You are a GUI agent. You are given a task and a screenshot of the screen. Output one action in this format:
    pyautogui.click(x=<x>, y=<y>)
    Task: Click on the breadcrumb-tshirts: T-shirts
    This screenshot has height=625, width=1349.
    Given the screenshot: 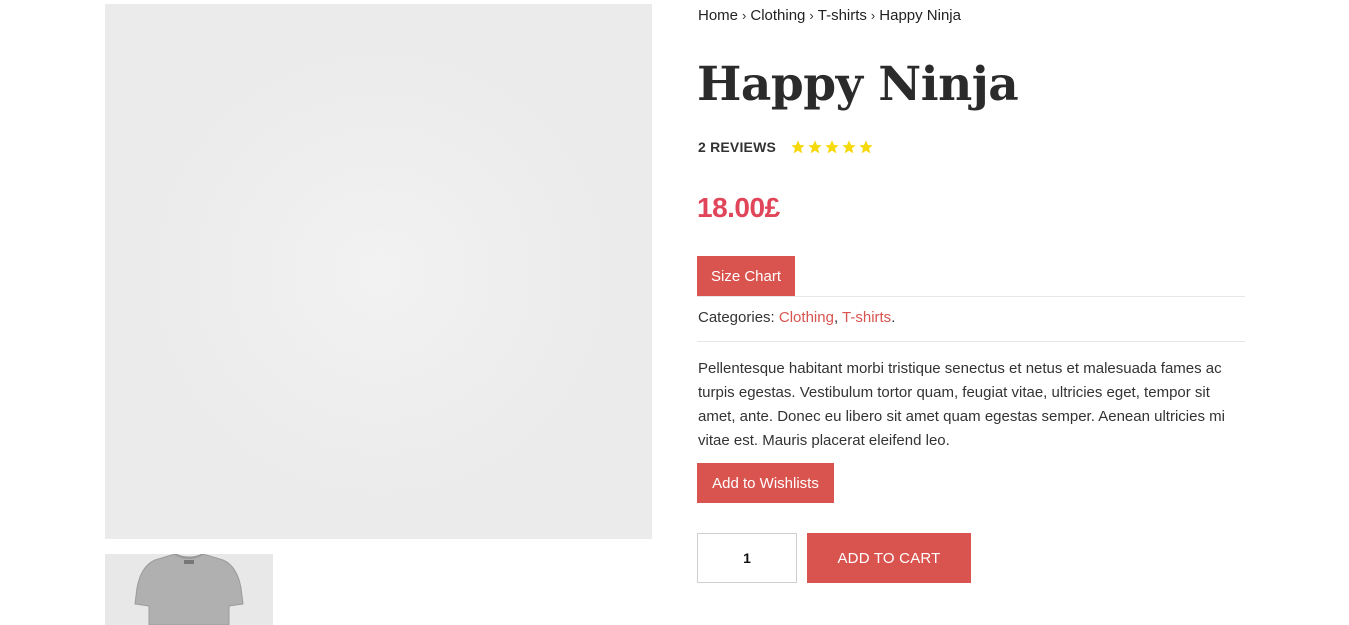 What is the action you would take?
    pyautogui.click(x=842, y=15)
    